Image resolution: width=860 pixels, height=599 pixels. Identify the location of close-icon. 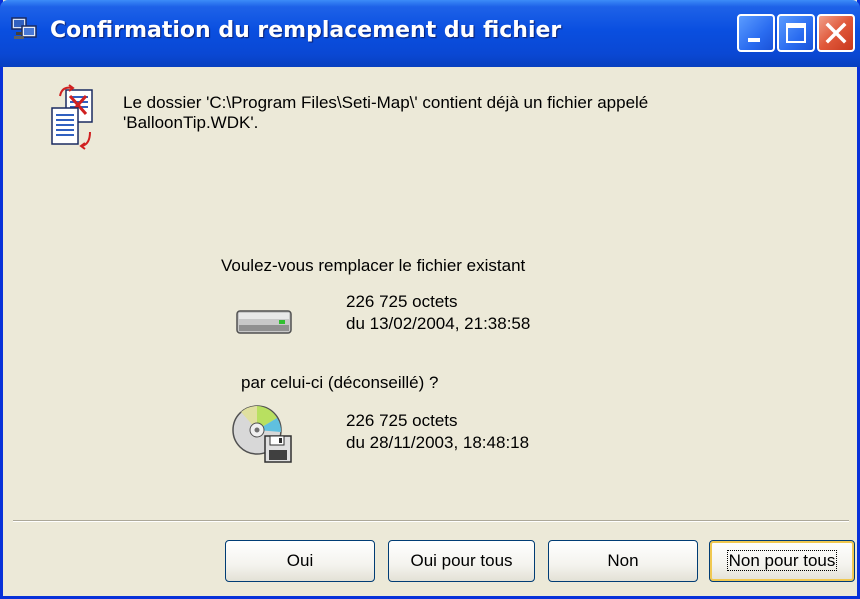
(836, 33).